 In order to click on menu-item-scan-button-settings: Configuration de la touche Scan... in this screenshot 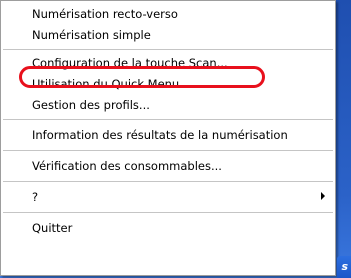, I will do `click(168, 63)`.